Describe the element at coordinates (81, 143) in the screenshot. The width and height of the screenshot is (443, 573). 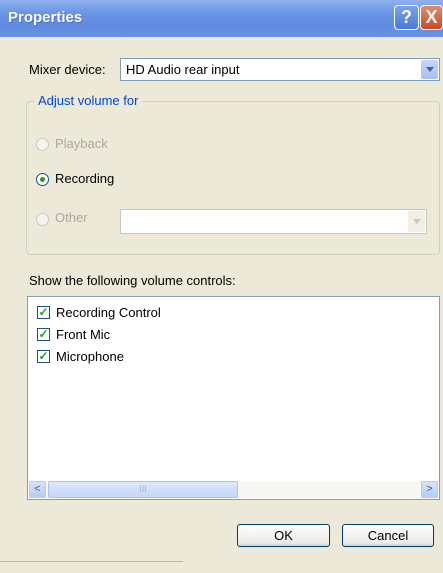
I see `playback-radio-label: Playback` at that location.